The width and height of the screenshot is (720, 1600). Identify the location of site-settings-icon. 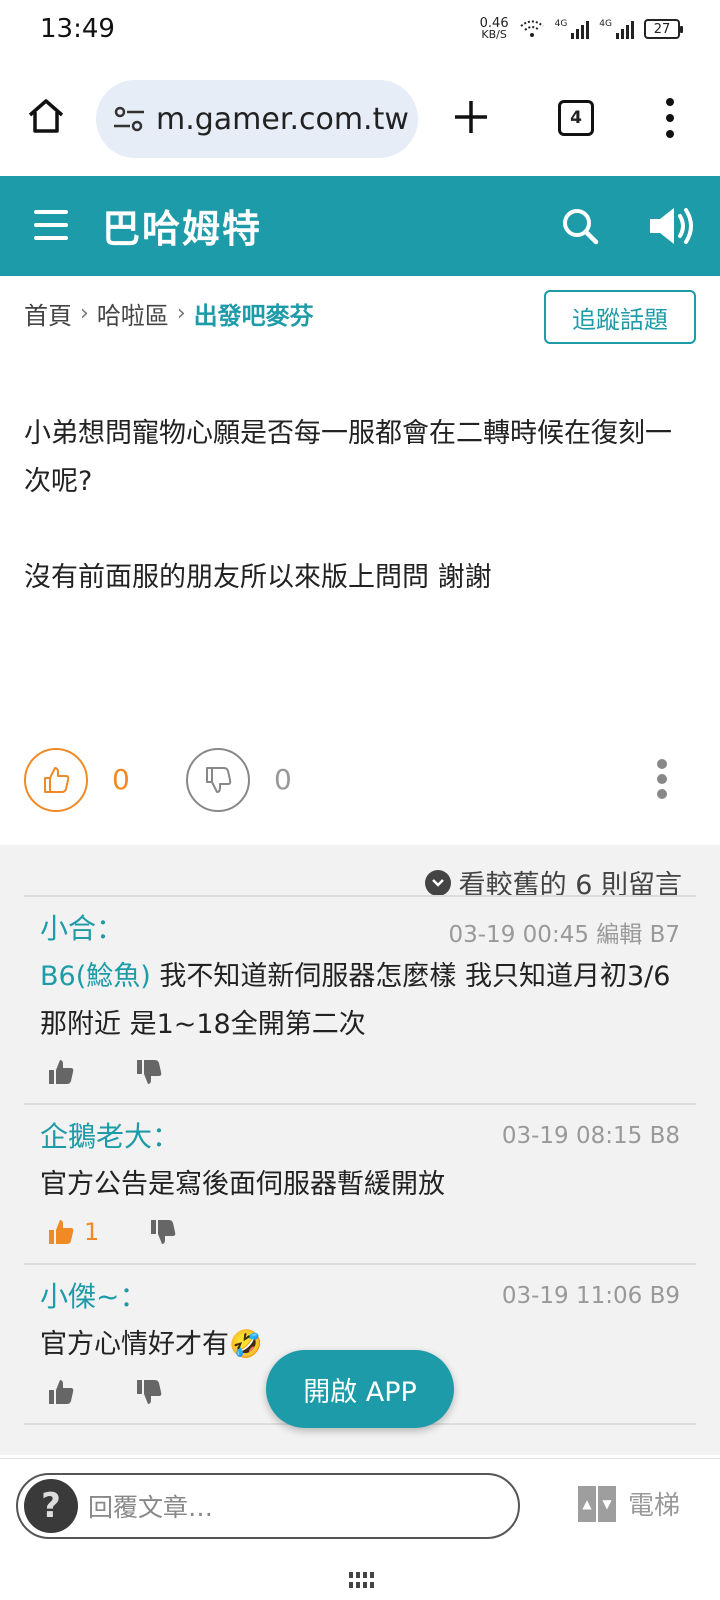
(129, 119).